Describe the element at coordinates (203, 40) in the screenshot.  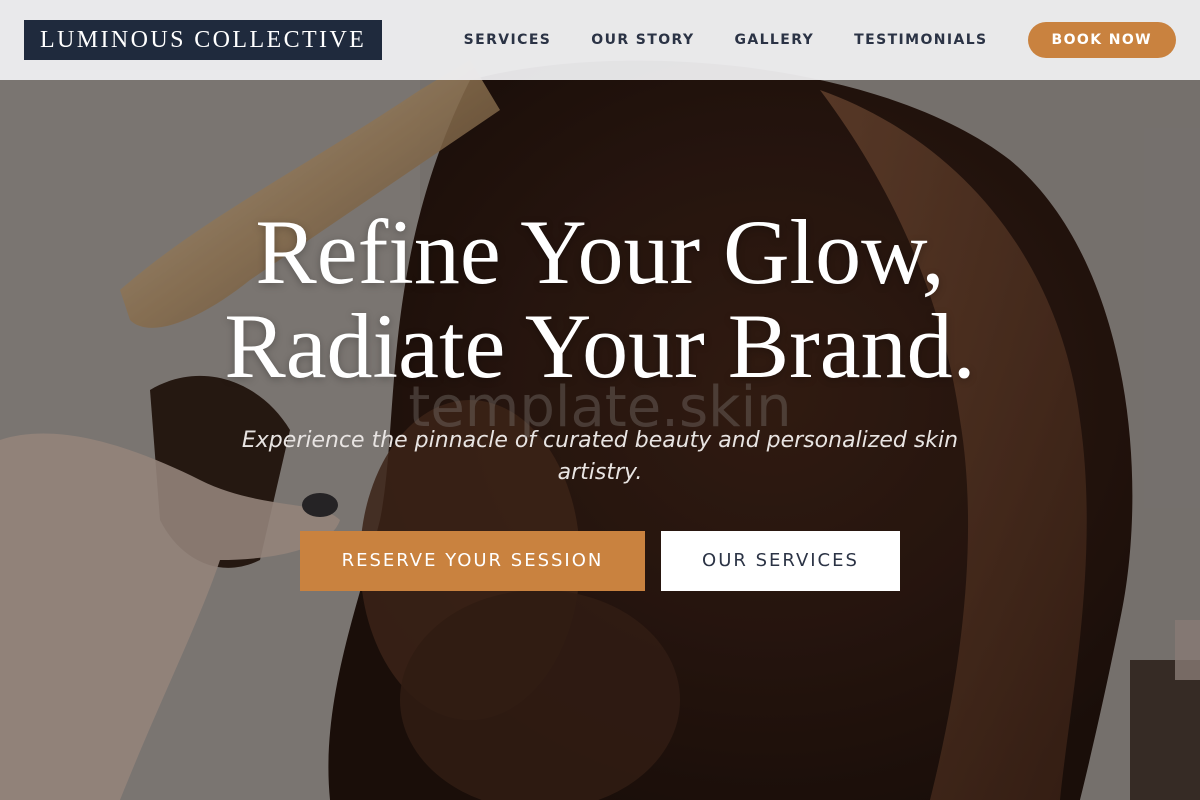
I see `brand-logo: LUMINOUS COLLECTIVE` at that location.